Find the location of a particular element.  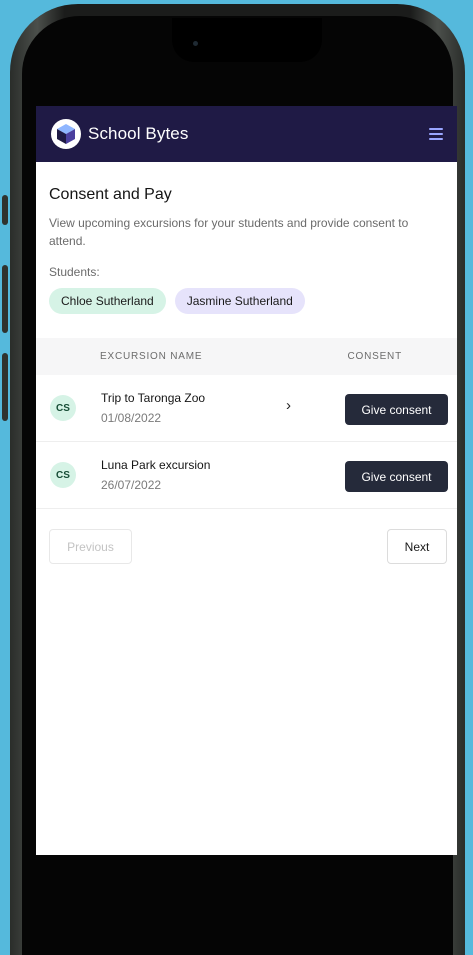

side-button-volume-down is located at coordinates (5, 387).